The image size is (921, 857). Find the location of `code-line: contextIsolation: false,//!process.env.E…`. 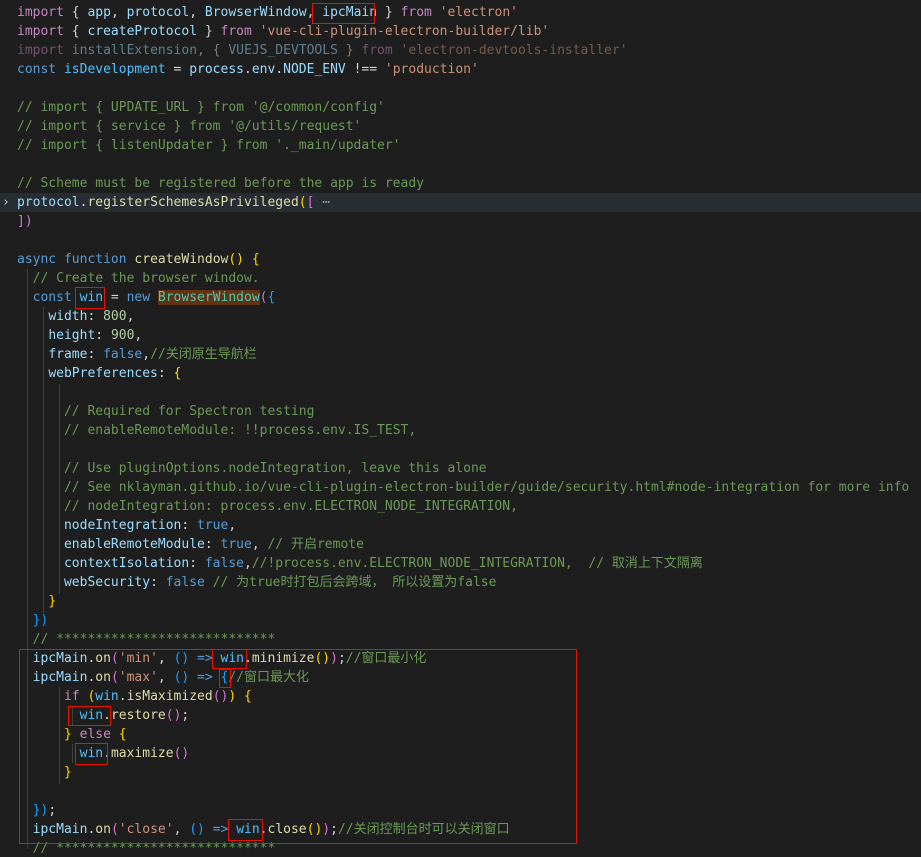

code-line: contextIsolation: false,//!process.env.E… is located at coordinates (460, 563).